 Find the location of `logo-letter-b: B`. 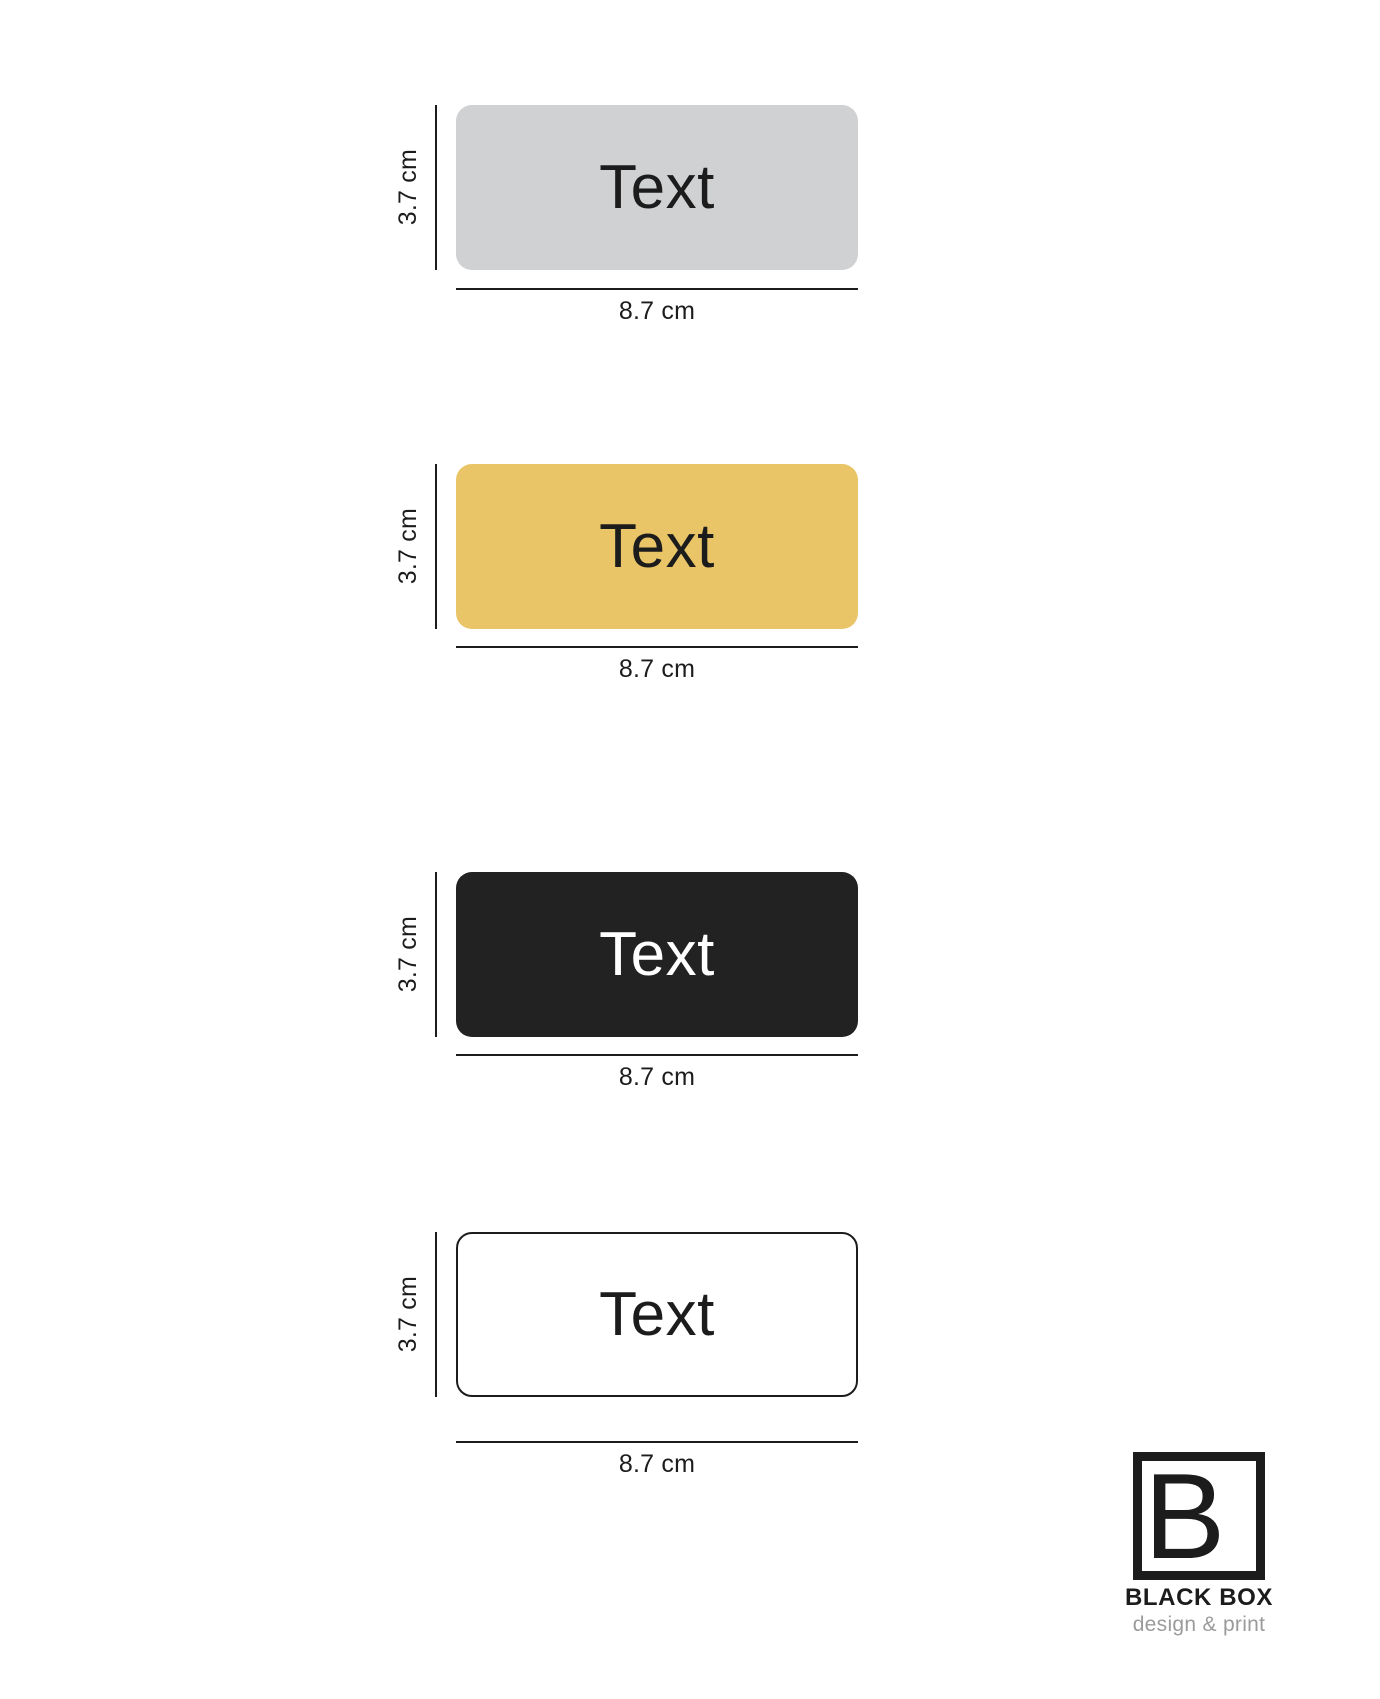

logo-letter-b: B is located at coordinates (1185, 1516).